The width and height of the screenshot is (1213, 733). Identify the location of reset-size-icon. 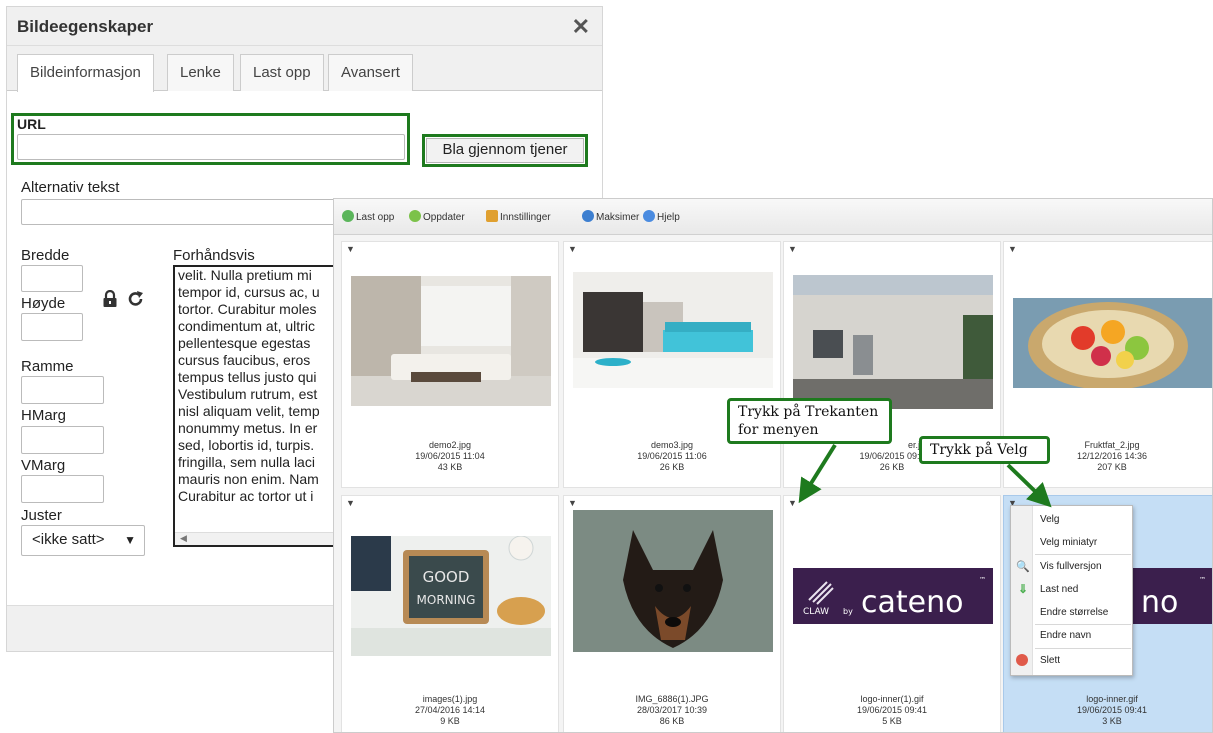
(136, 299).